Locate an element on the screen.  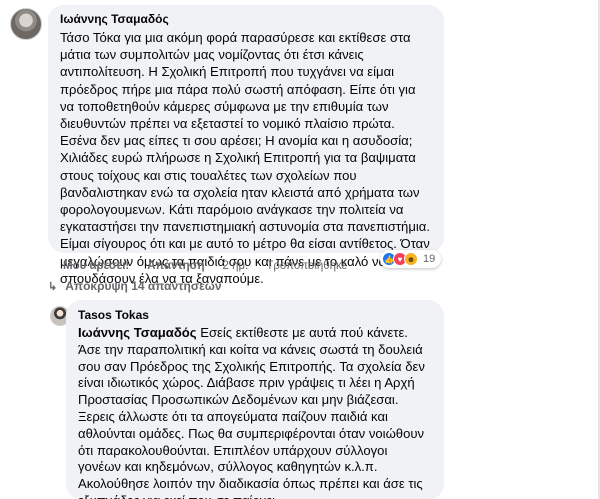
reaction-count: 19 is located at coordinates (429, 259).